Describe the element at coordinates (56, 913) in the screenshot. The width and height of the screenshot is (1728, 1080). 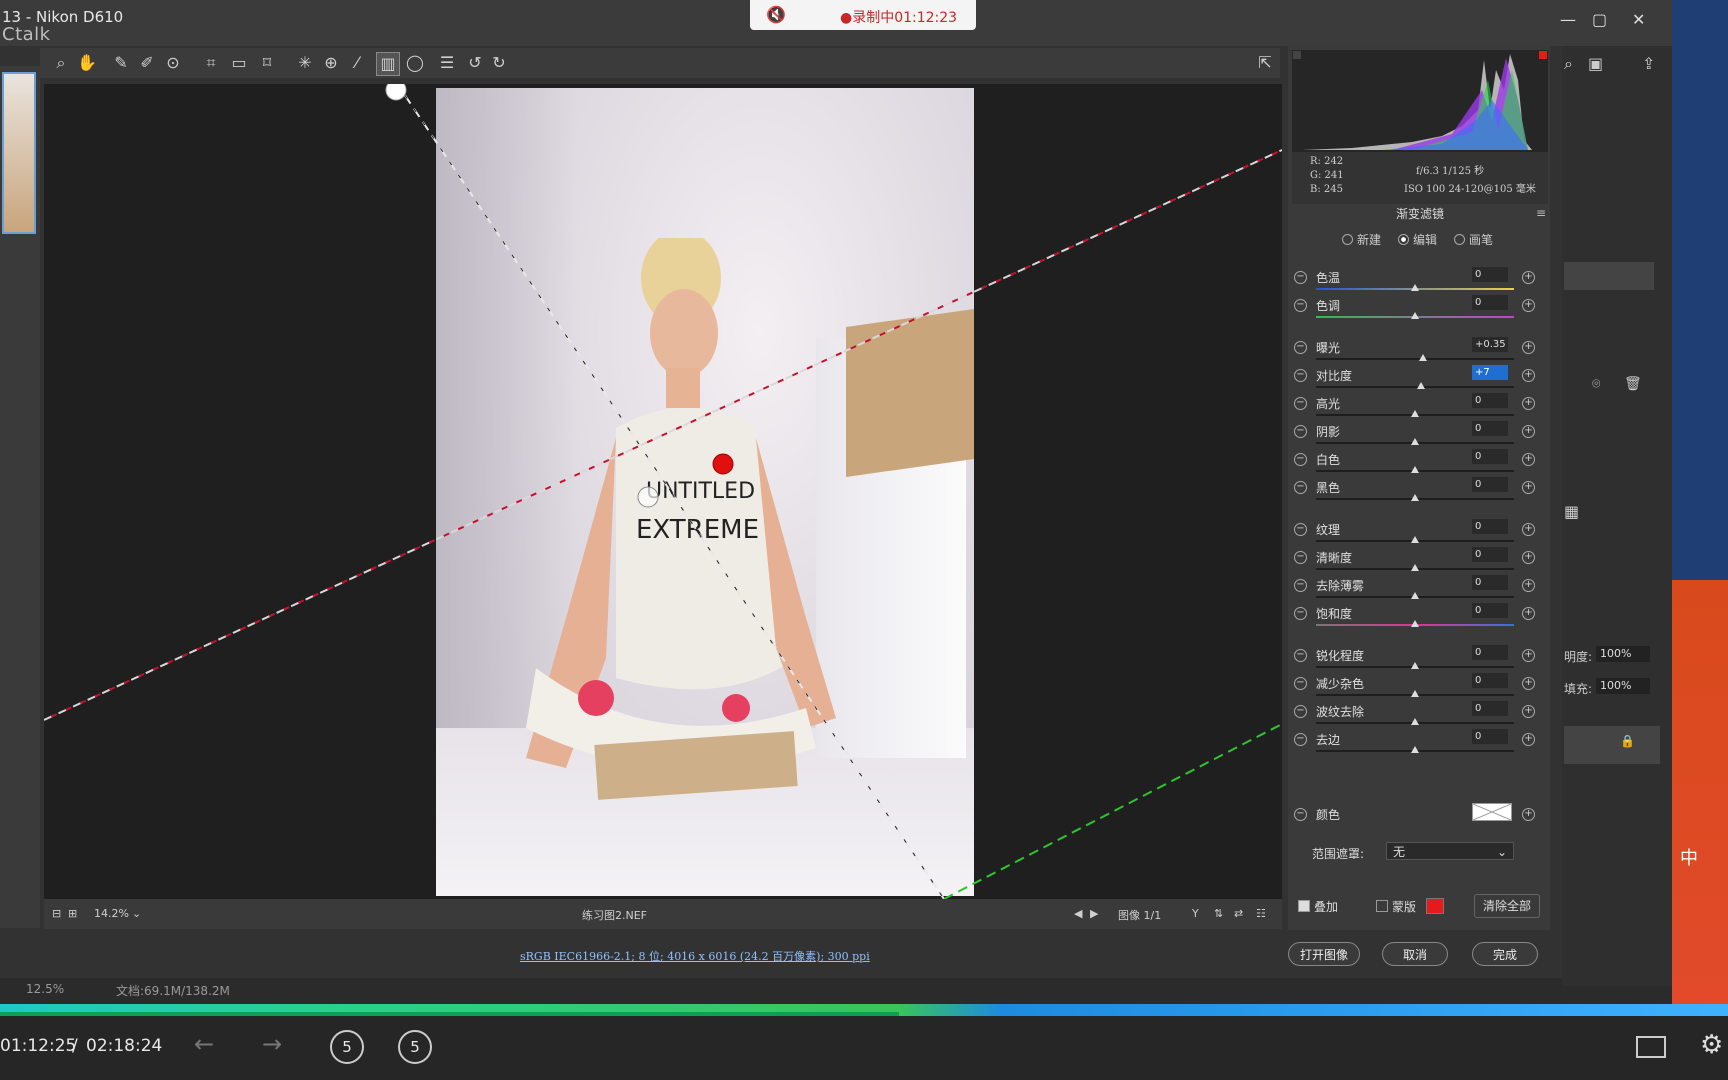
I see `zoom-out-button: ⊟` at that location.